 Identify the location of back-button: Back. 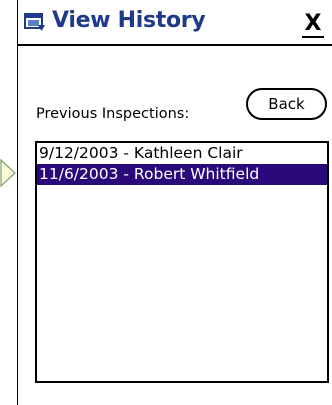
(286, 104).